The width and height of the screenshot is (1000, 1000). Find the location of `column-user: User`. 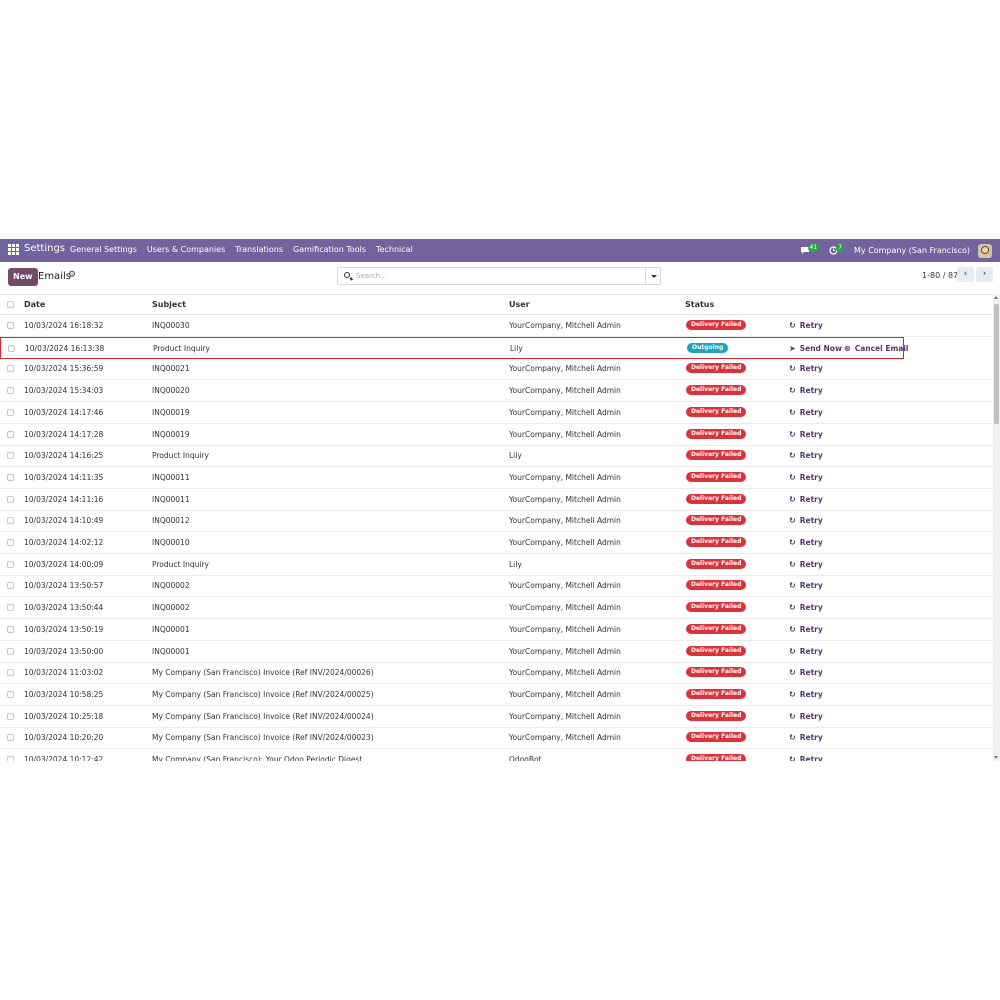

column-user: User is located at coordinates (519, 304).